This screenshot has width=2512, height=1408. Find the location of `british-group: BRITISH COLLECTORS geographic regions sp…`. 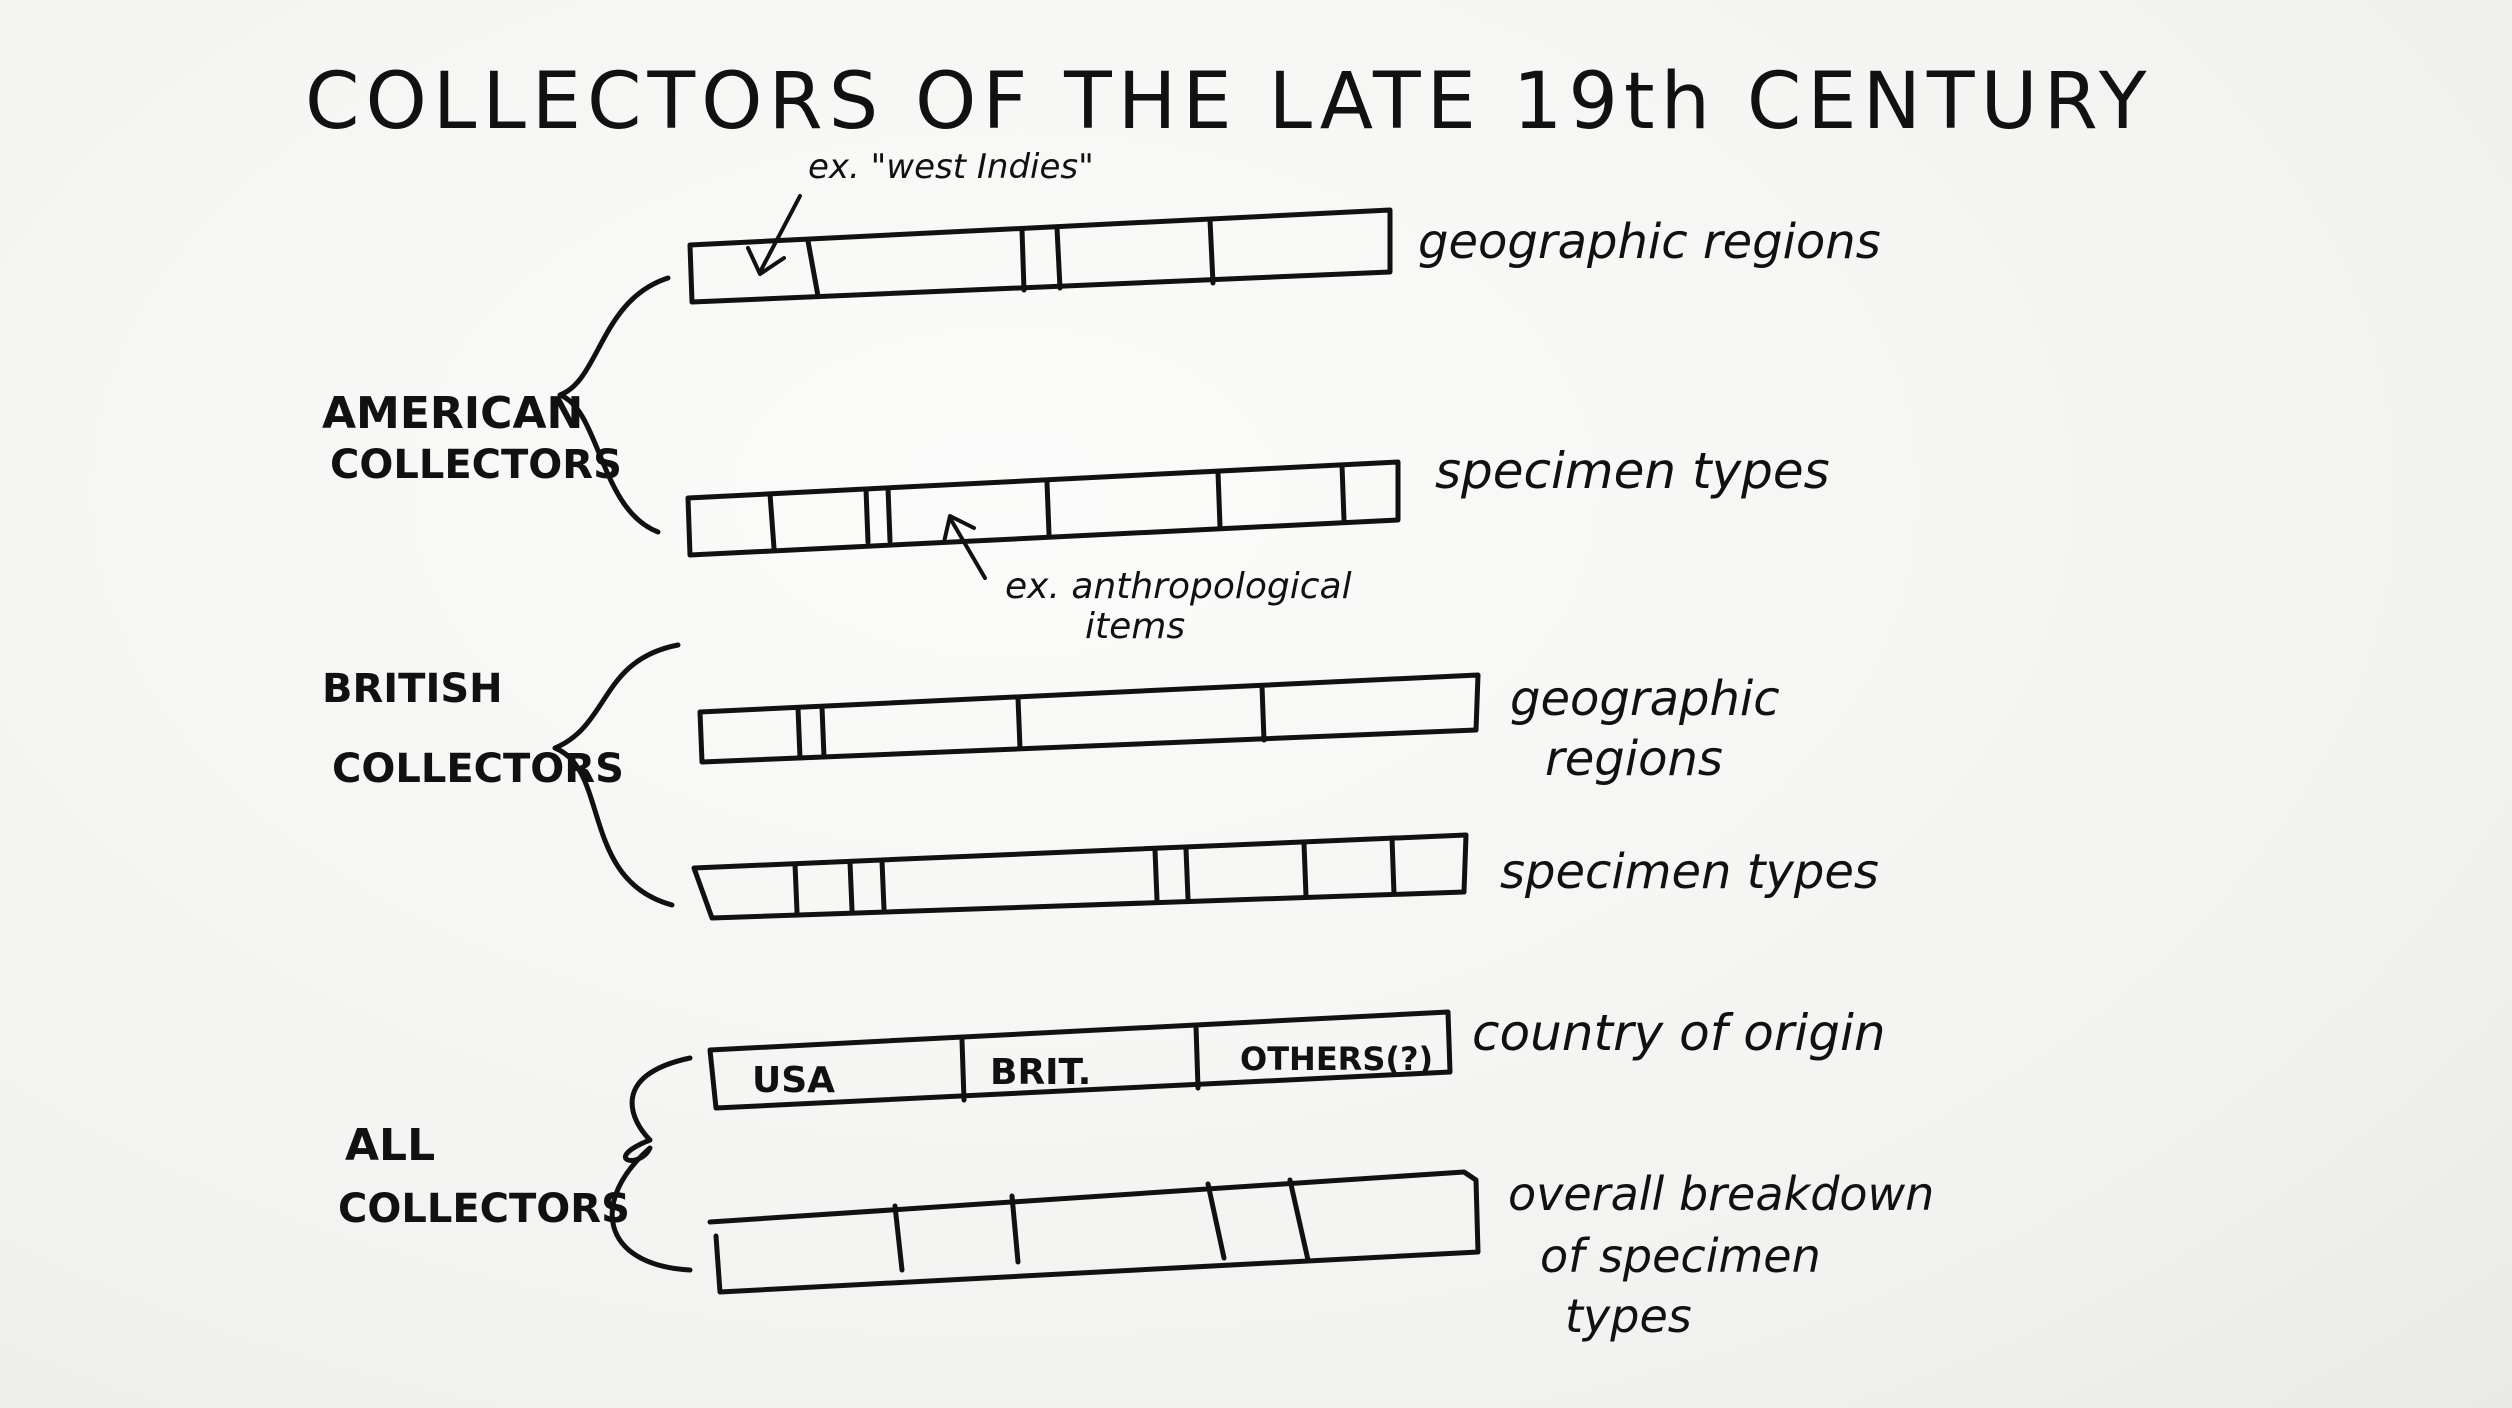

british-group: BRITISH COLLECTORS geographic regions sp… is located at coordinates (1100, 781).